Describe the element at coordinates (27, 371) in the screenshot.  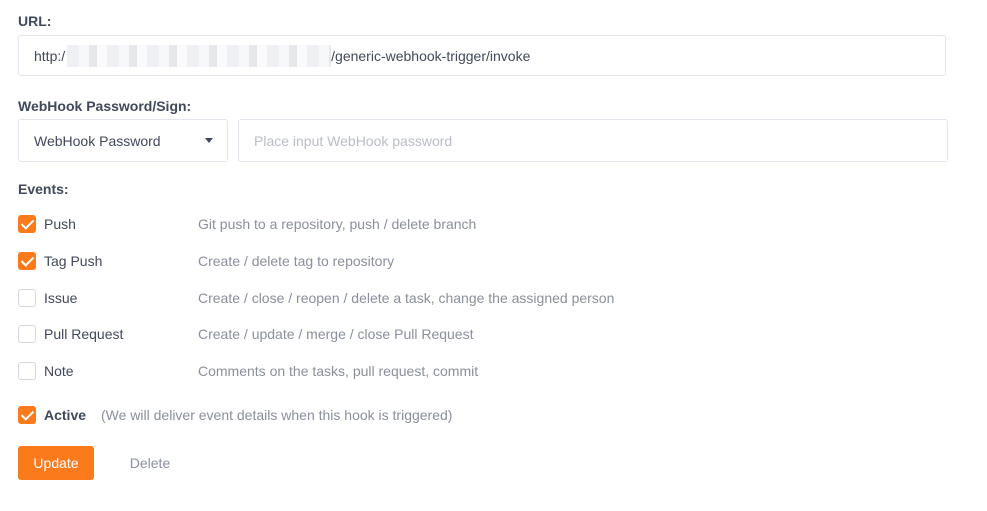
I see `event-note-checkbox` at that location.